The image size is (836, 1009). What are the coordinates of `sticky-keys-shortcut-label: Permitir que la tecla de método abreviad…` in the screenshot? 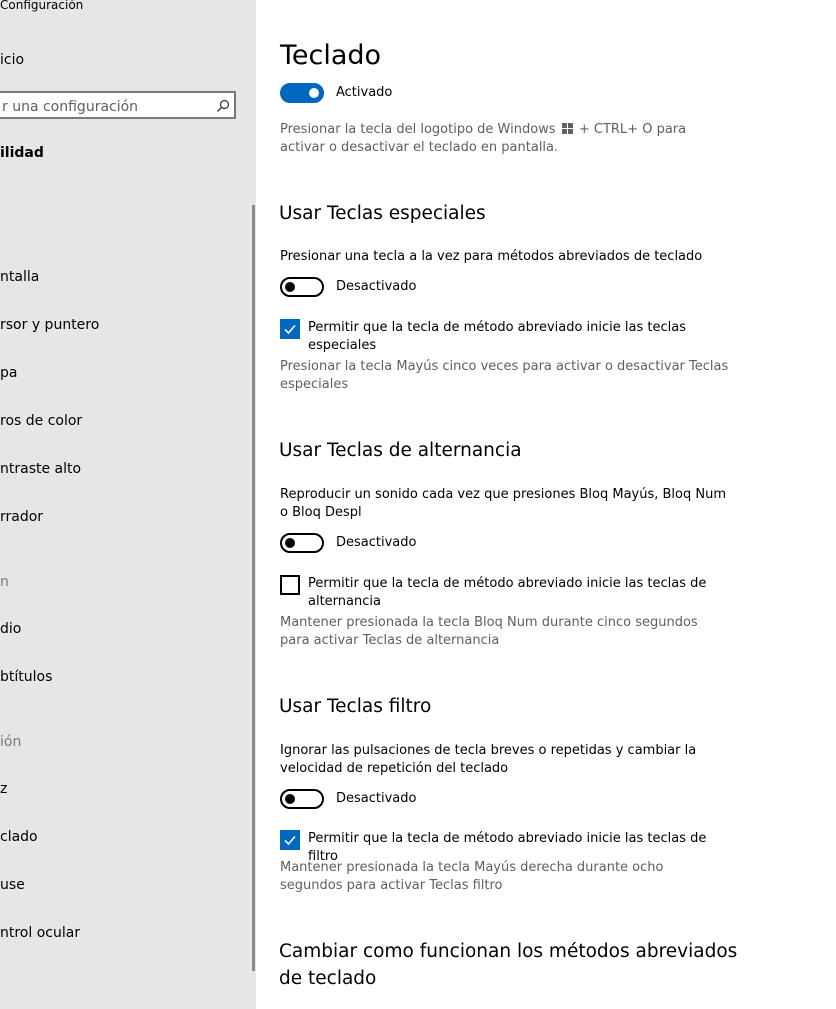 It's located at (497, 336).